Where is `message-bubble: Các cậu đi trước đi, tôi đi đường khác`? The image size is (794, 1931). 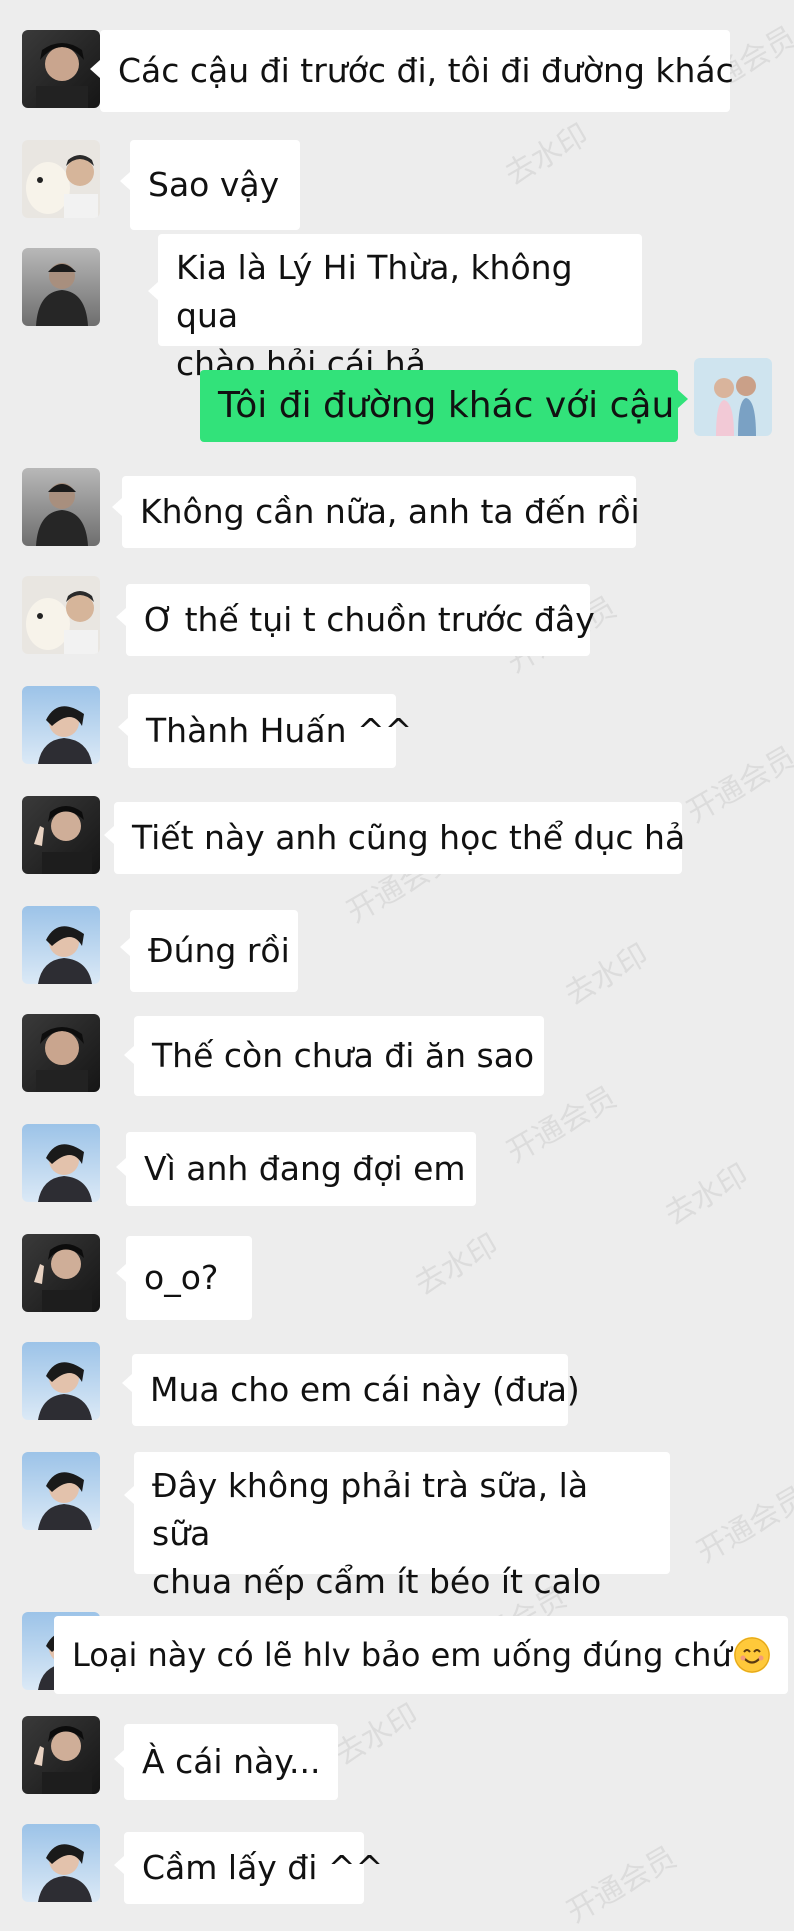 message-bubble: Các cậu đi trước đi, tôi đi đường khác is located at coordinates (417, 71).